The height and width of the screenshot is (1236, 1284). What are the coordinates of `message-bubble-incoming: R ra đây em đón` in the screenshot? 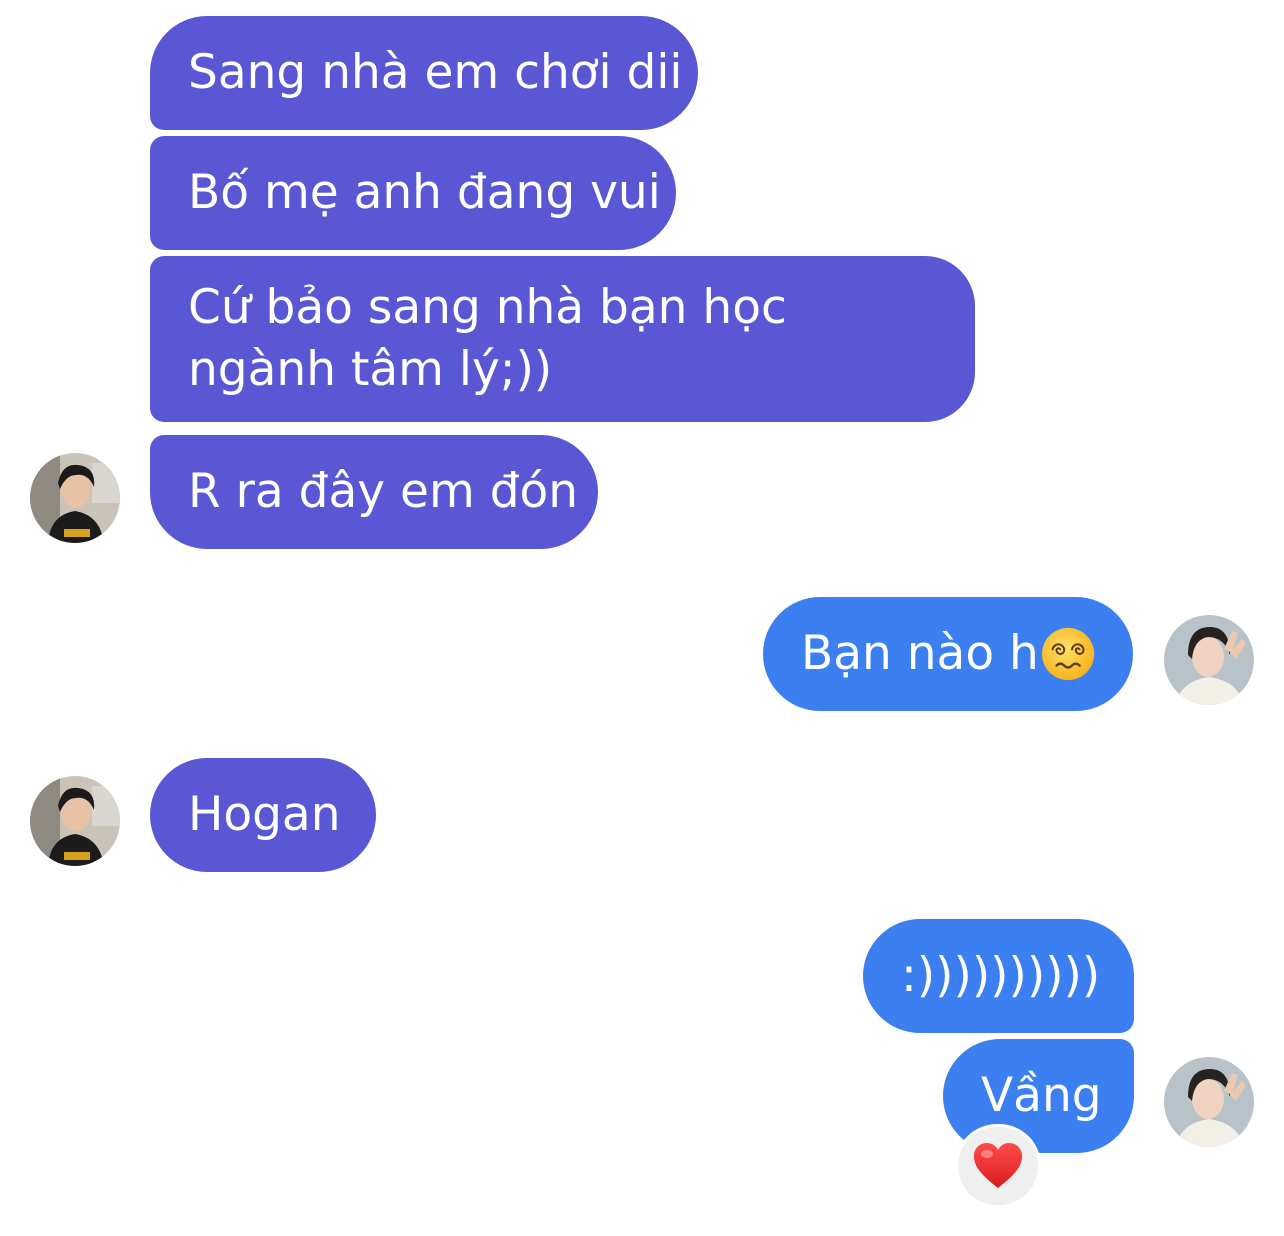 It's located at (374, 492).